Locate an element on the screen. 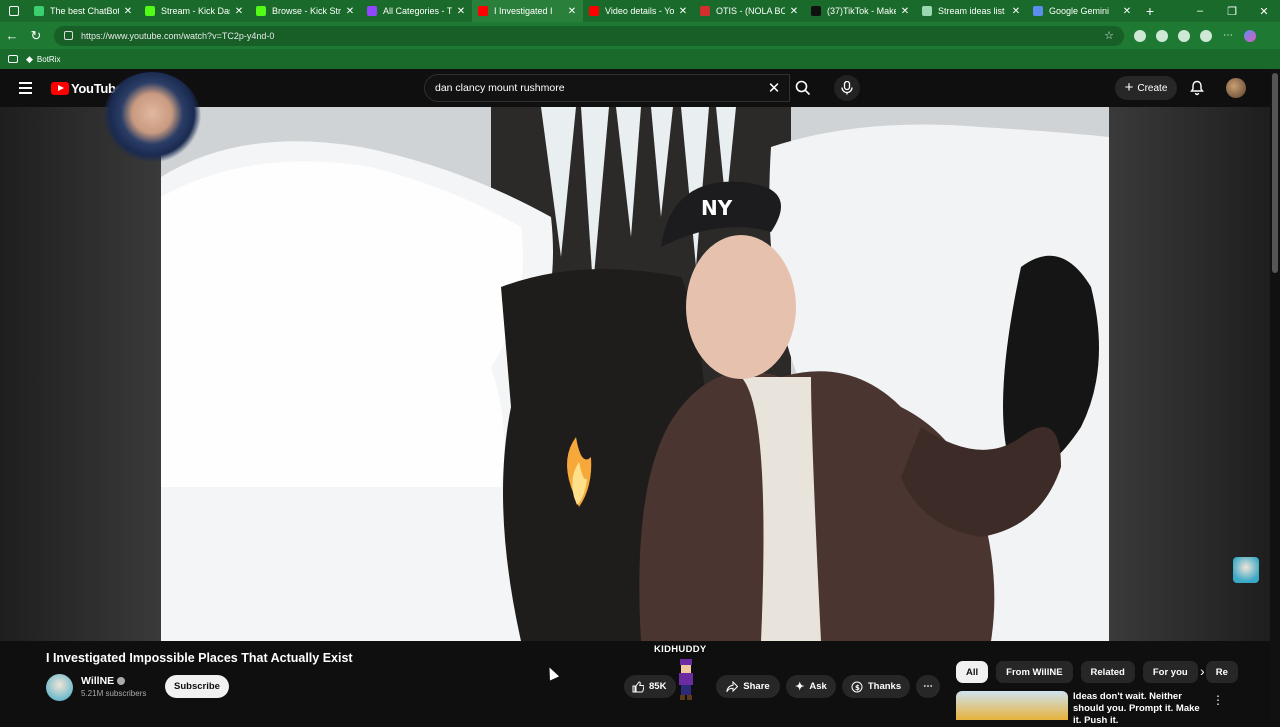  browser-tab: Stream - Kick Dashb ✕ is located at coordinates (194, 11).